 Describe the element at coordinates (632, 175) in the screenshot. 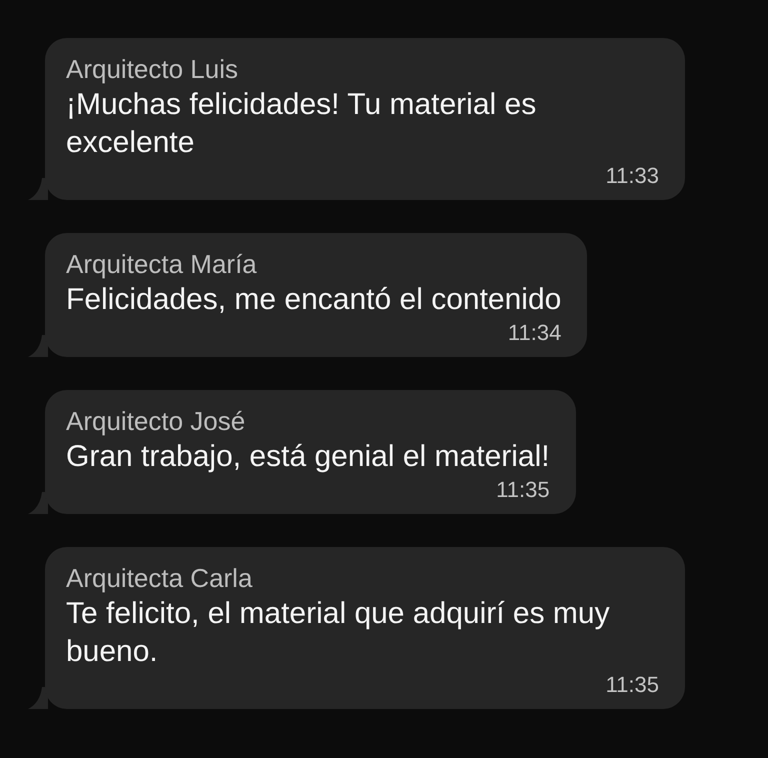

I see `message-time: 11:33` at that location.